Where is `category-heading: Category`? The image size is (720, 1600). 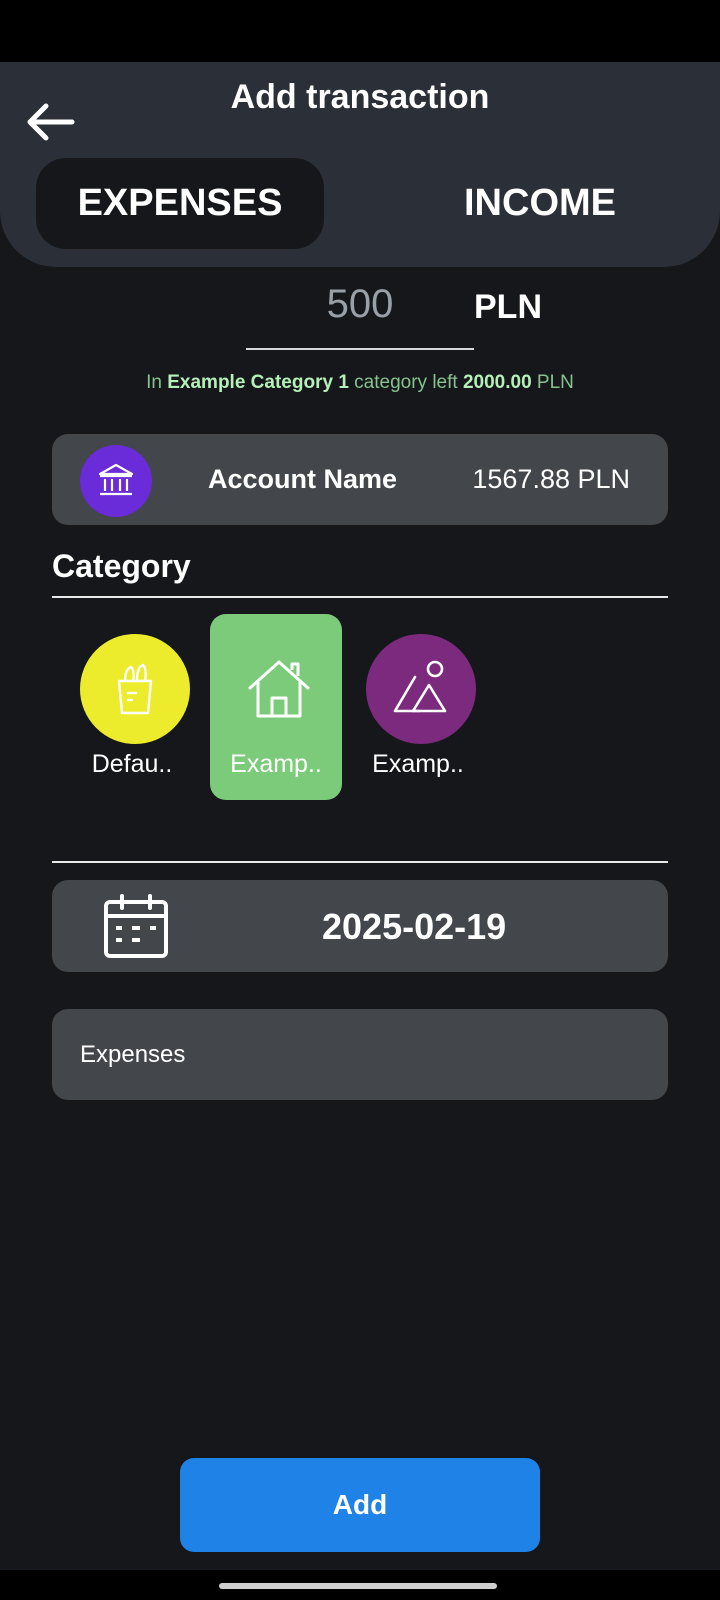 category-heading: Category is located at coordinates (121, 566).